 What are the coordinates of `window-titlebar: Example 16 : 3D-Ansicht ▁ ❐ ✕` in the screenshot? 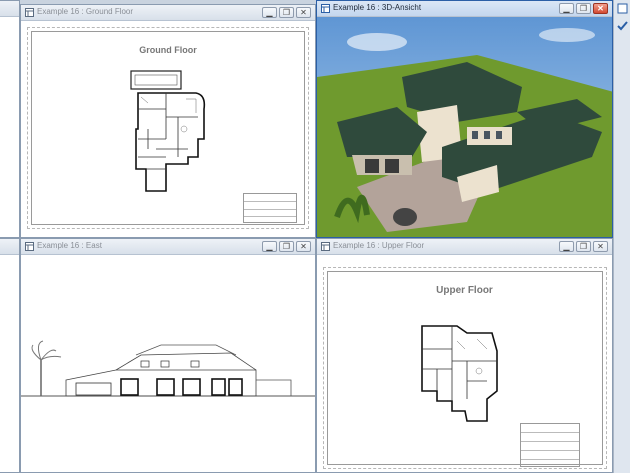 It's located at (464, 9).